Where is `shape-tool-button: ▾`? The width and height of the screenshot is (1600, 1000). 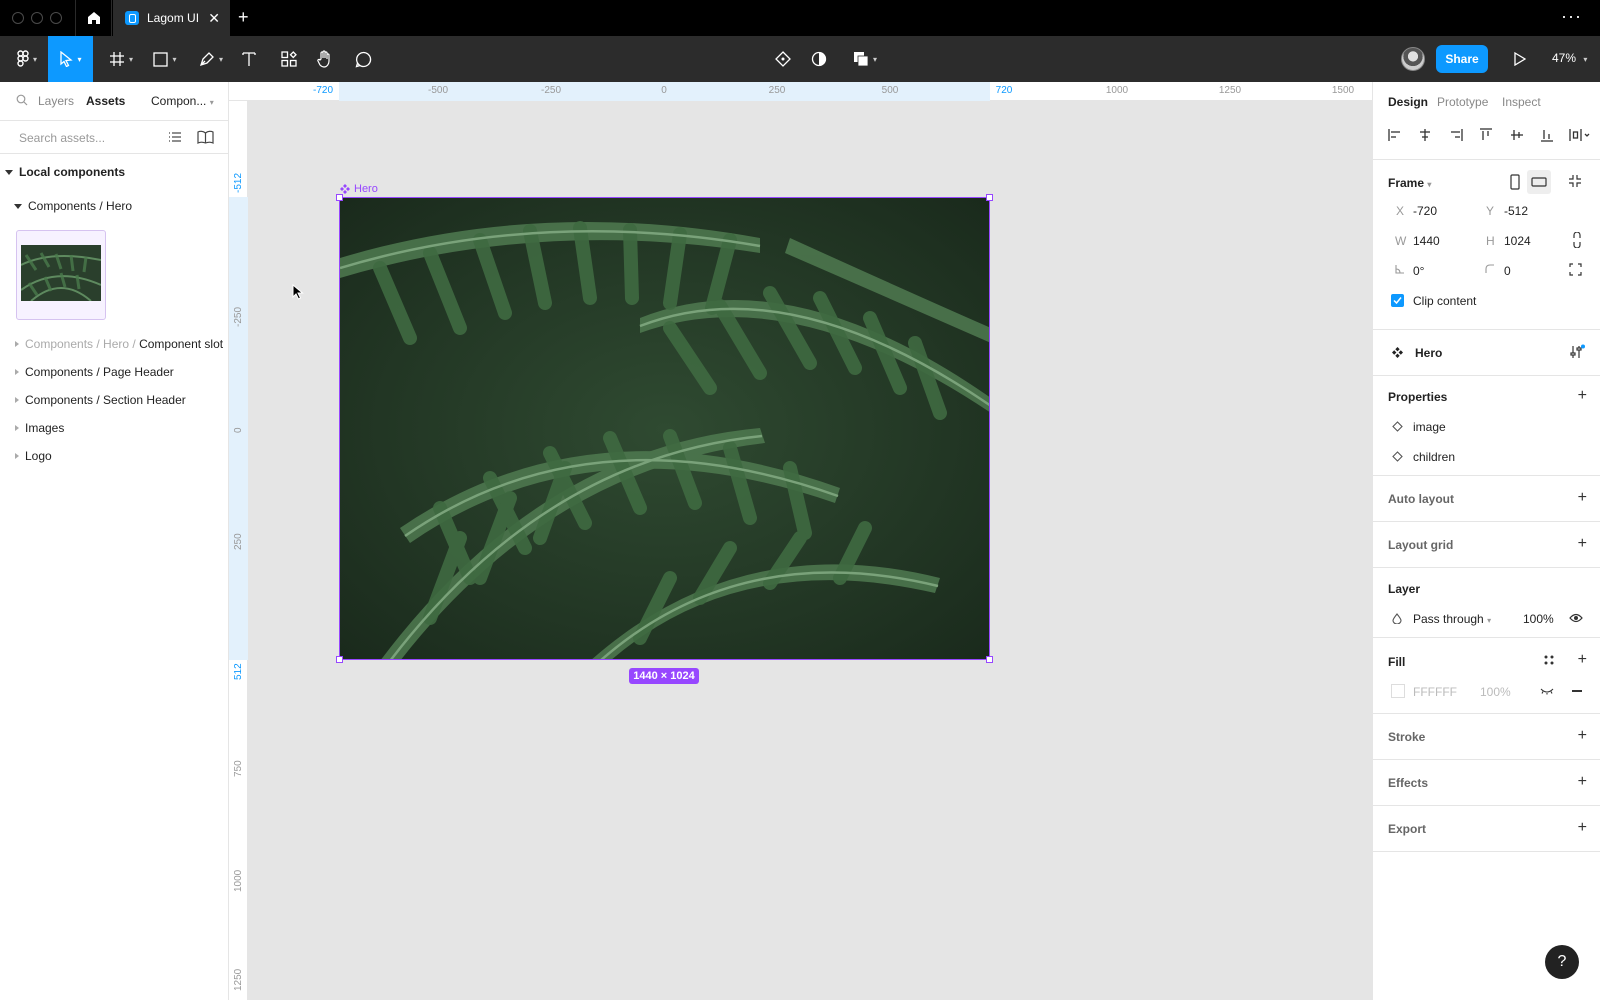 shape-tool-button: ▾ is located at coordinates (165, 59).